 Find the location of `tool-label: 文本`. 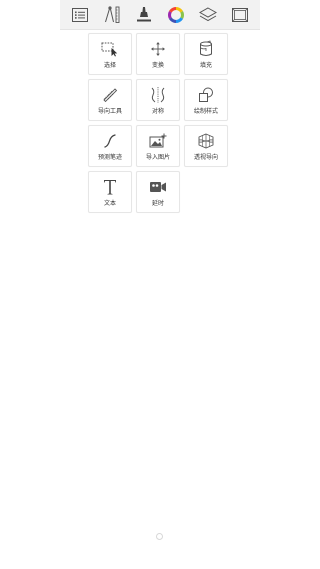

tool-label: 文本 is located at coordinates (109, 203).